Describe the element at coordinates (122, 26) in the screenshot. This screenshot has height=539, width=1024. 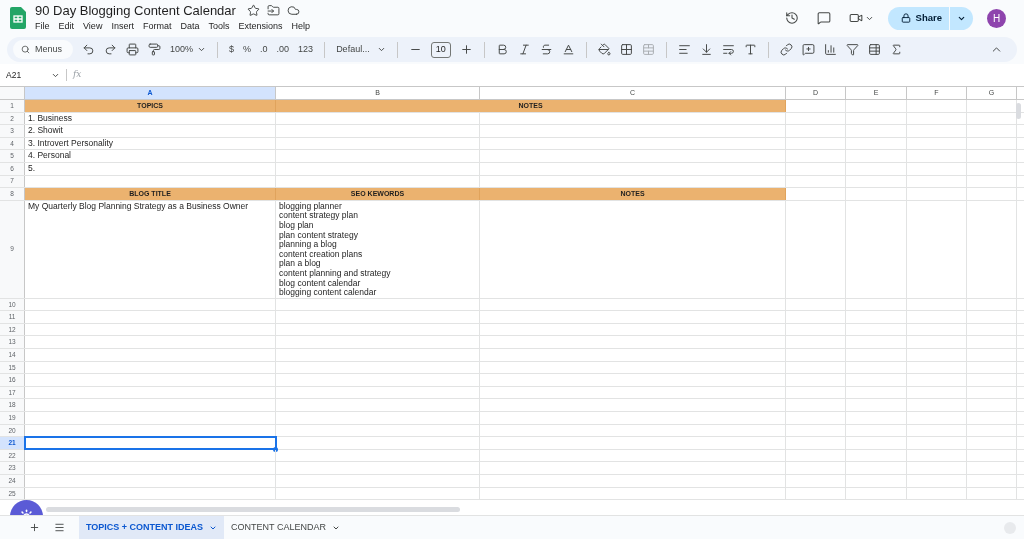
I see `menu-item: Insert` at that location.